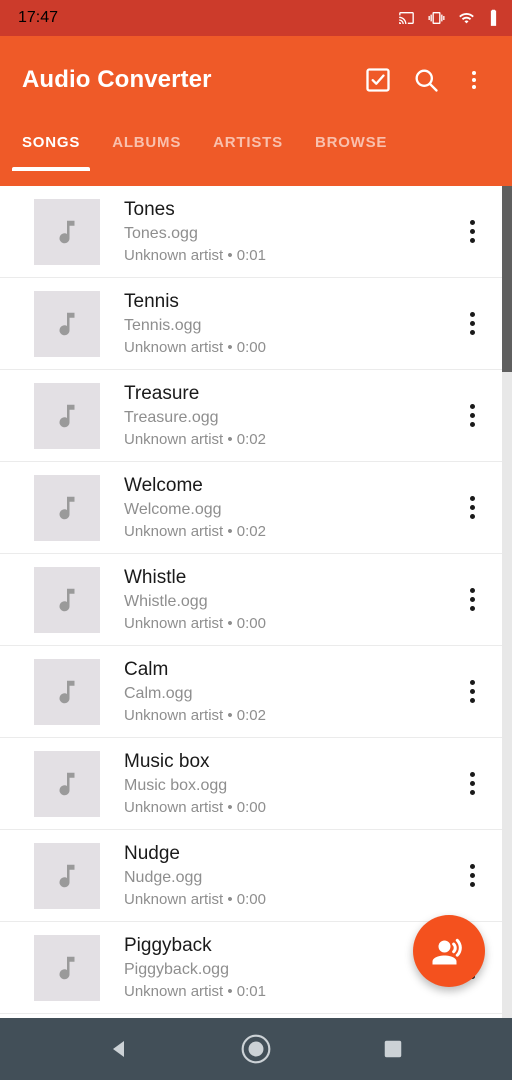  Describe the element at coordinates (155, 577) in the screenshot. I see `song-title: Whistle` at that location.